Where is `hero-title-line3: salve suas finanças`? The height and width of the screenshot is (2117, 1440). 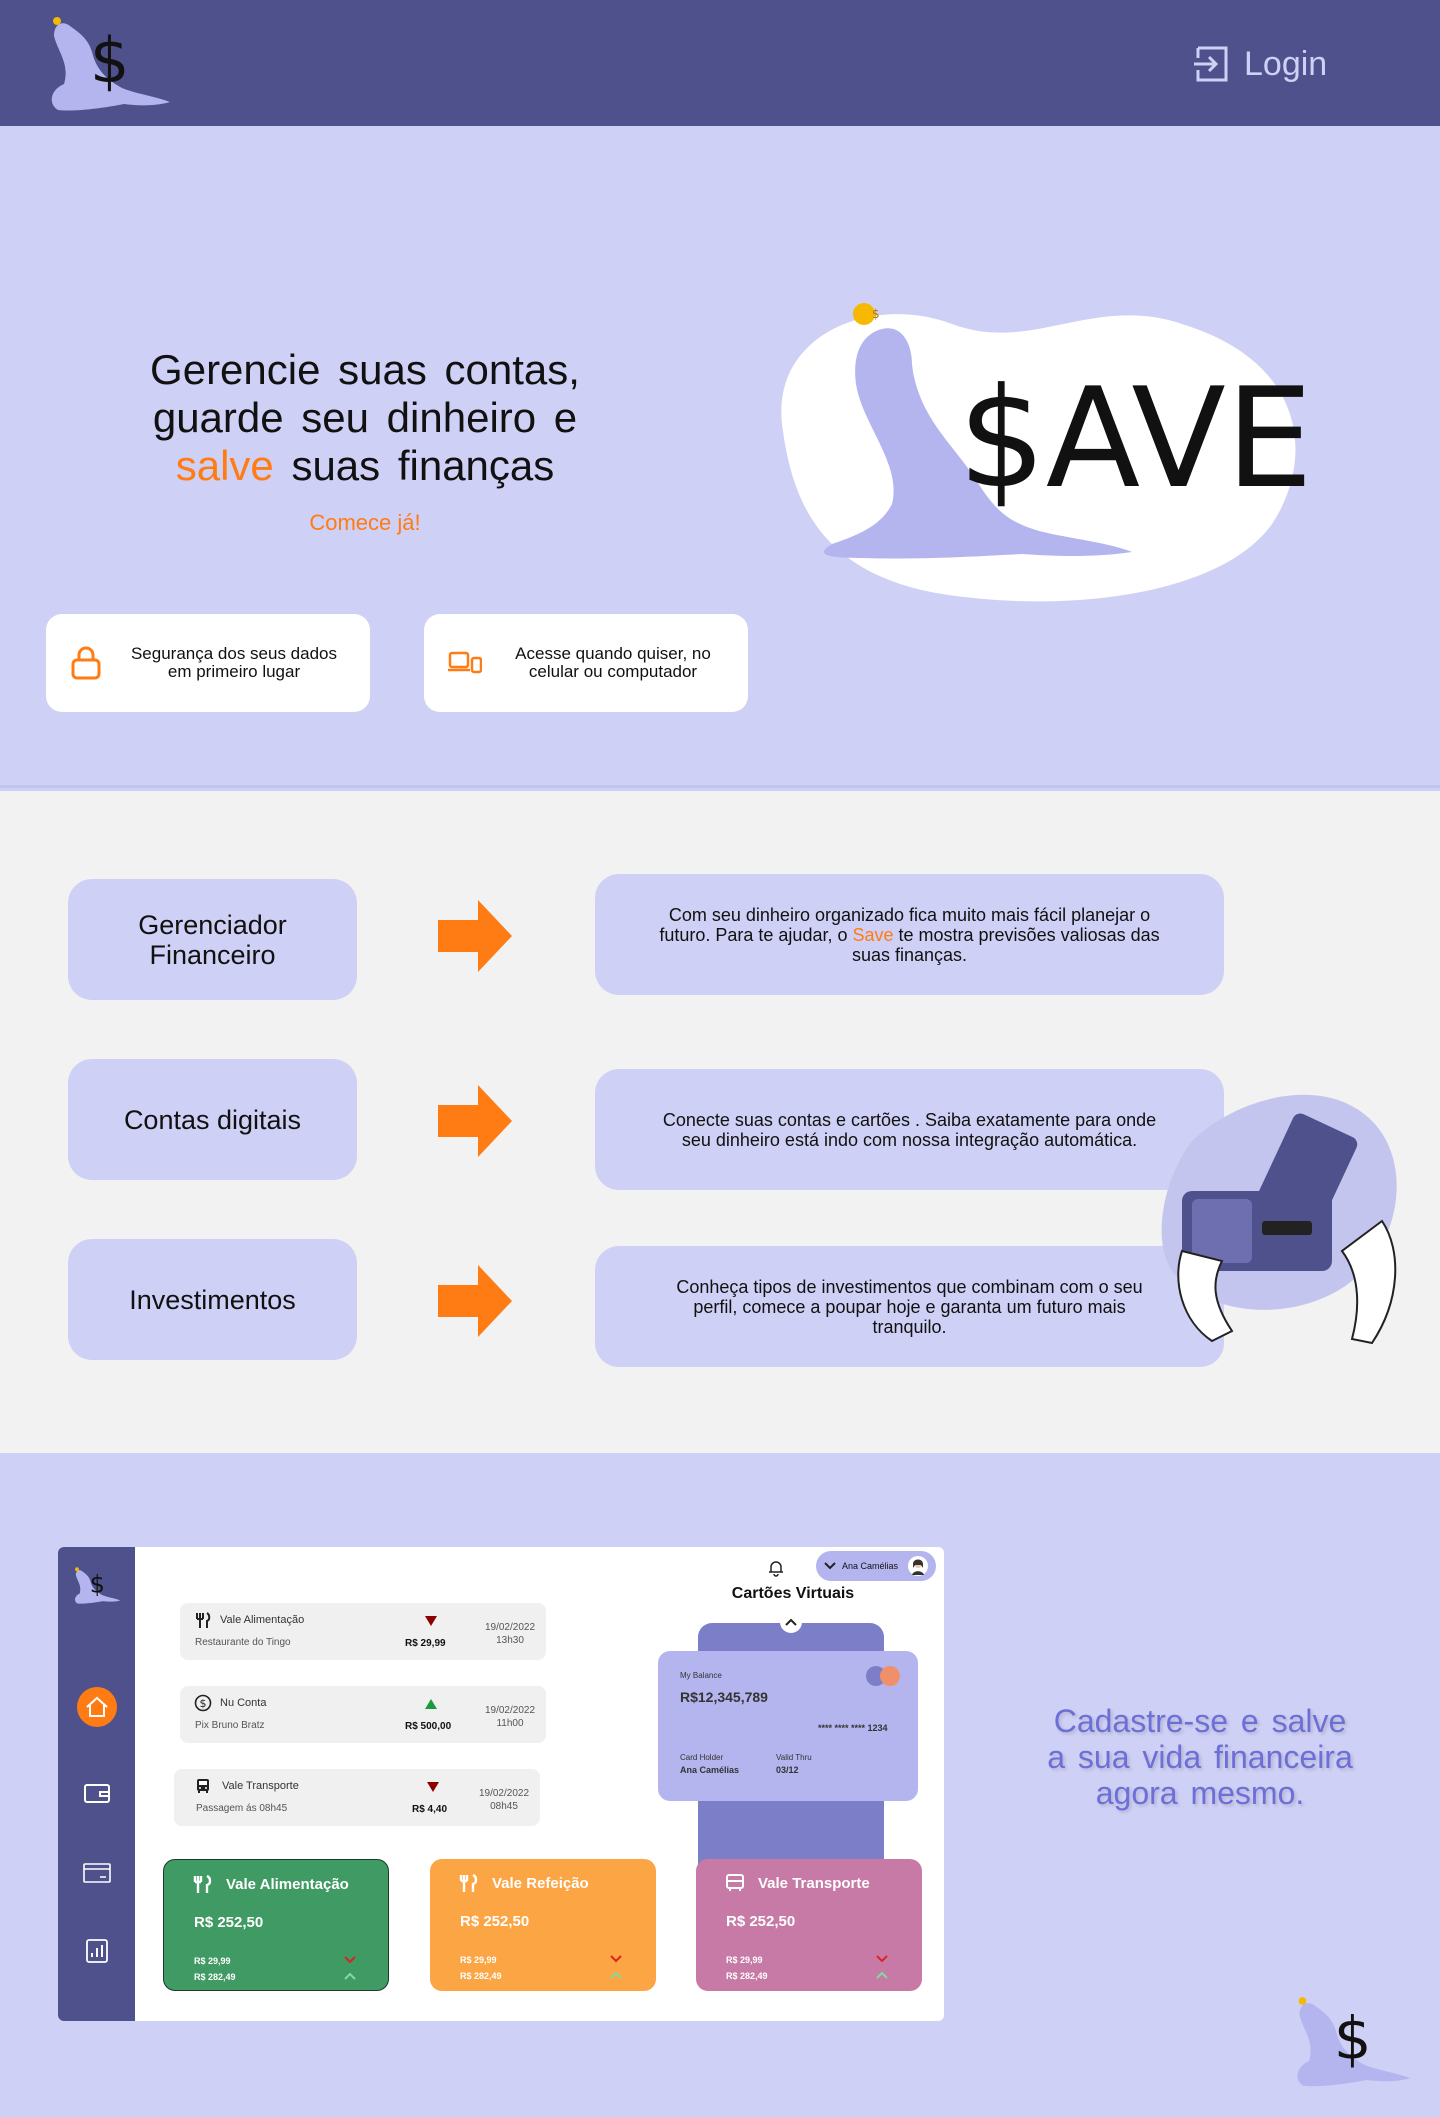
hero-title-line3: salve suas finanças is located at coordinates (365, 466).